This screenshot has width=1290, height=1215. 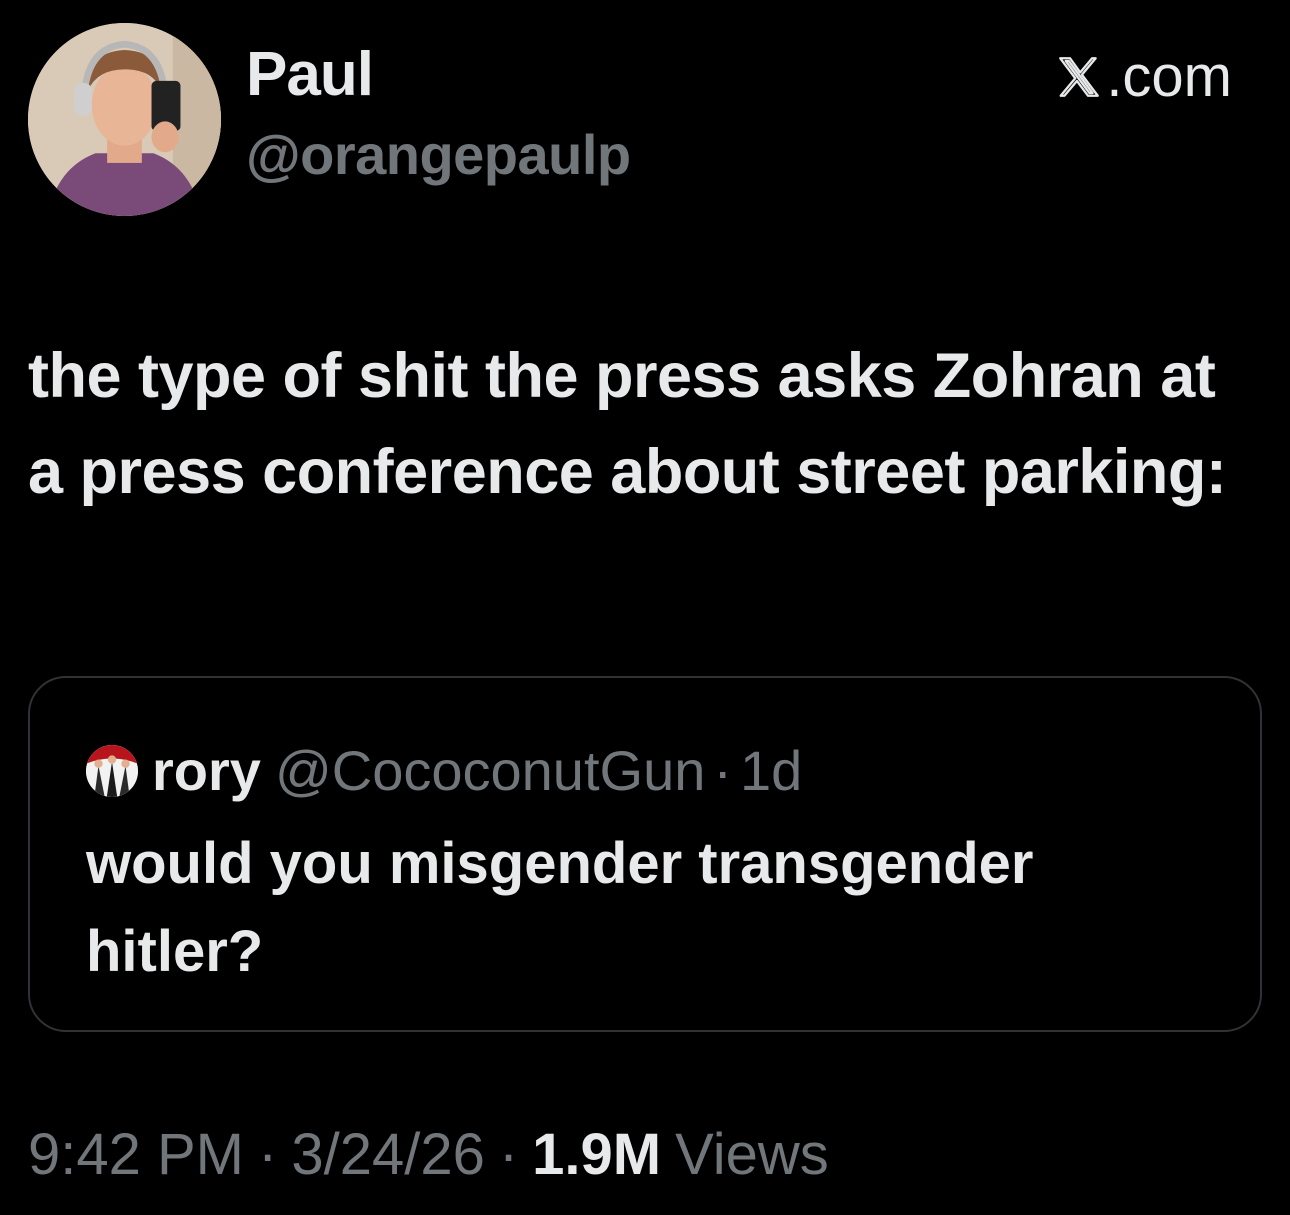 I want to click on quoted-avatar-photo-icon, so click(x=112, y=771).